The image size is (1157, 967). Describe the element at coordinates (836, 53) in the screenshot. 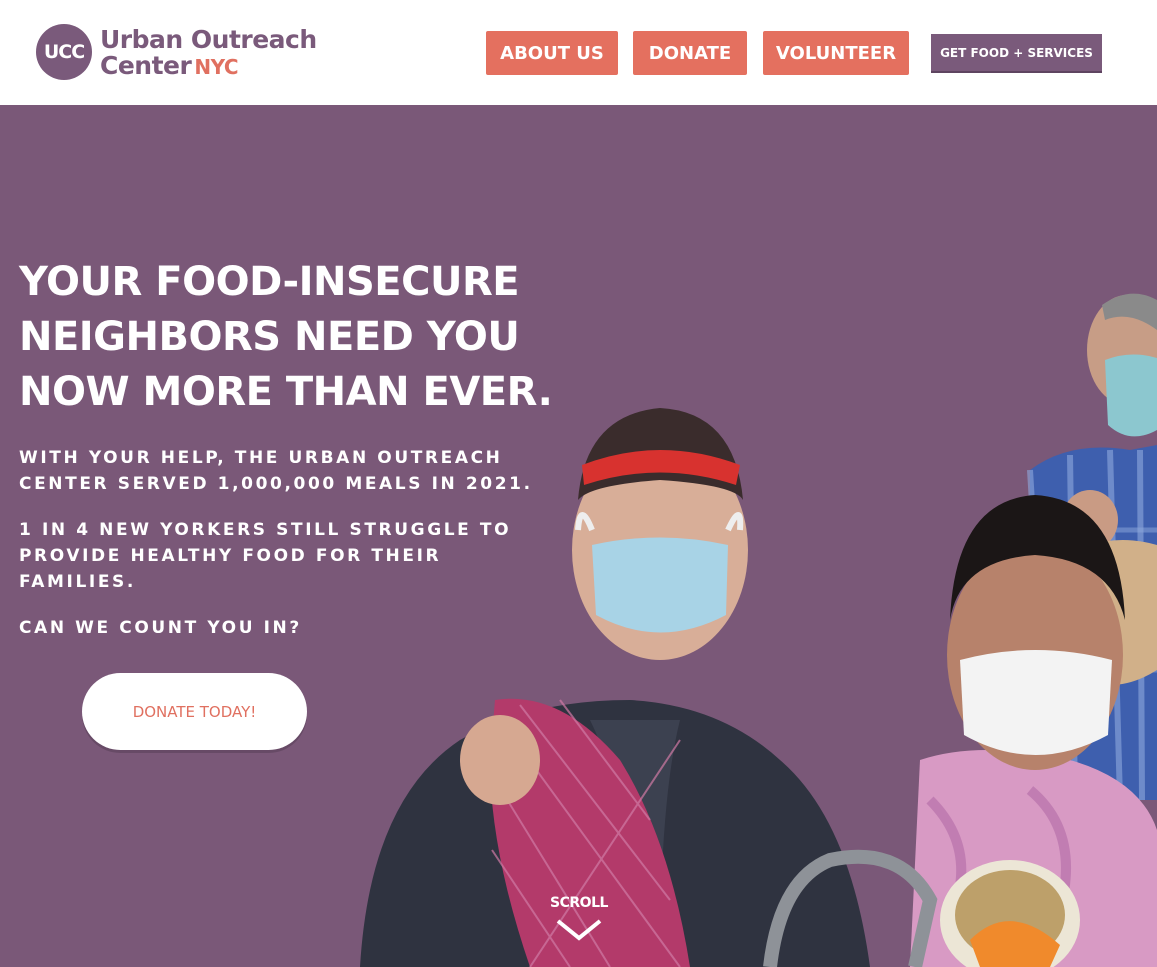

I see `nav-volunteer-button: VOLUNTEER` at that location.